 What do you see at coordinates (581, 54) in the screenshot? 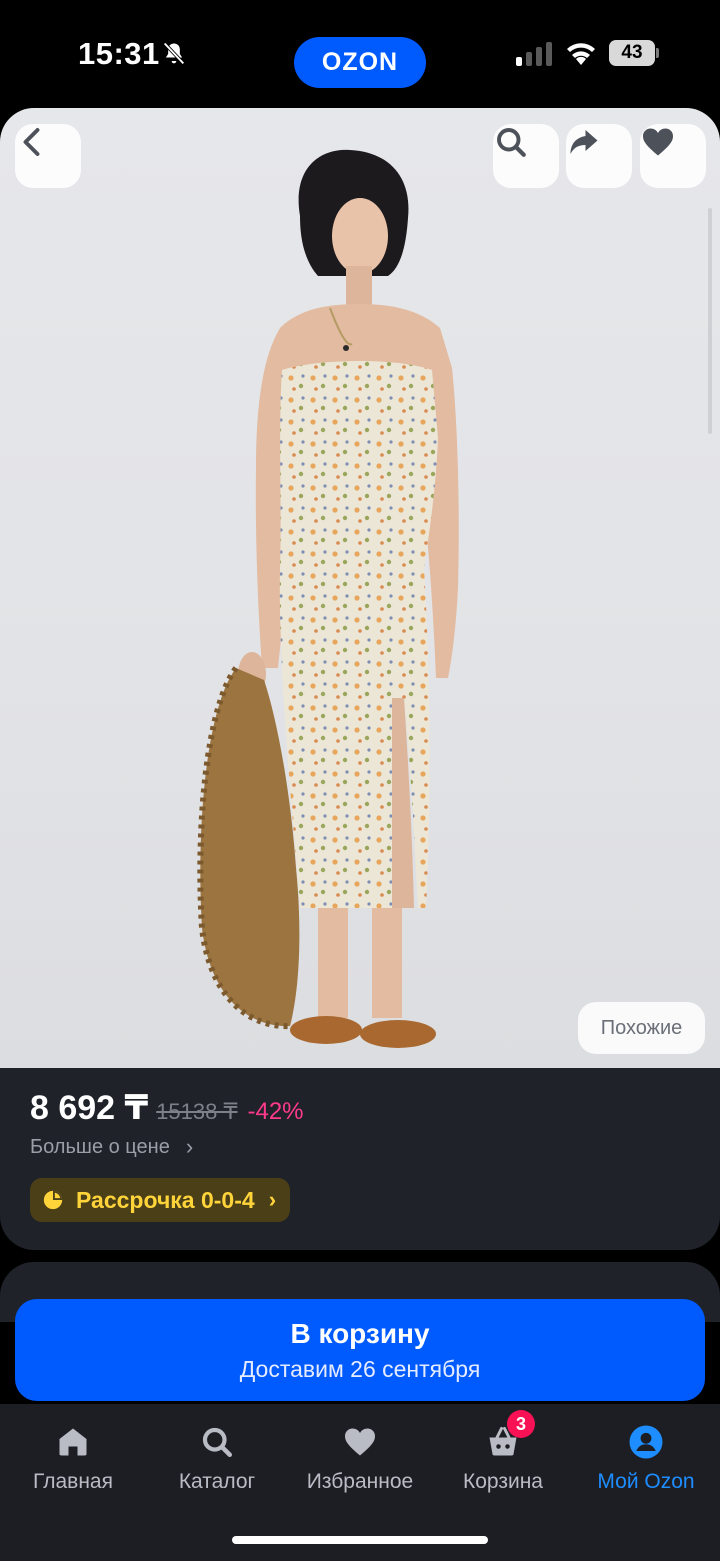
I see `wifi-icon` at bounding box center [581, 54].